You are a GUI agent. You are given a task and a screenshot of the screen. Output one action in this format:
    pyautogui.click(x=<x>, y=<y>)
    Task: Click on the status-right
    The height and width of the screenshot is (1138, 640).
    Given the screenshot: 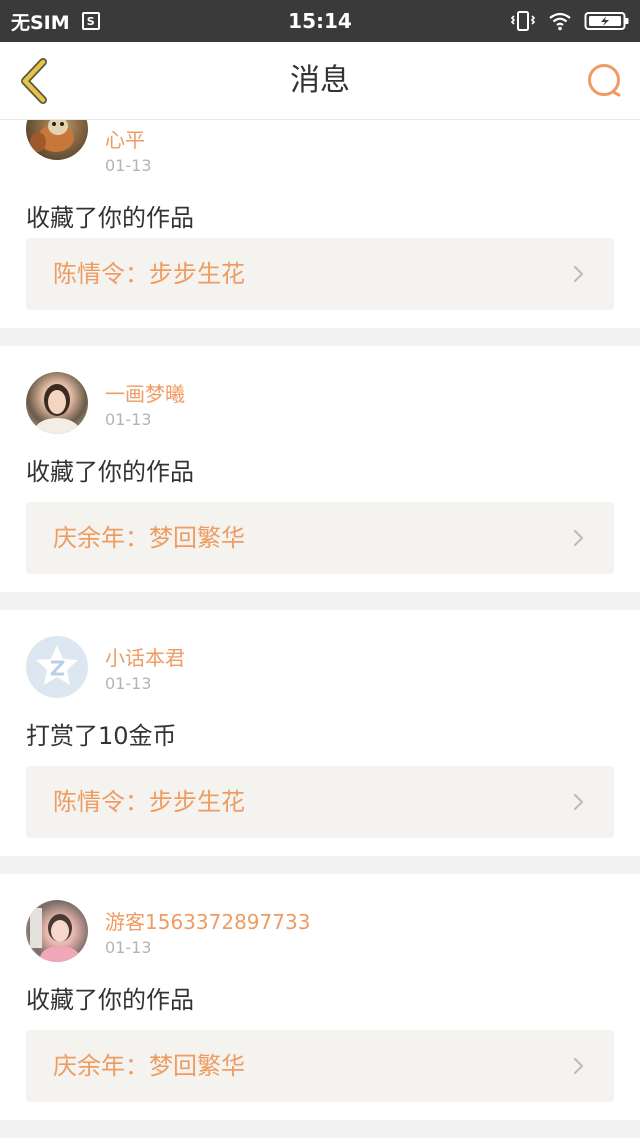 What is the action you would take?
    pyautogui.click(x=570, y=21)
    